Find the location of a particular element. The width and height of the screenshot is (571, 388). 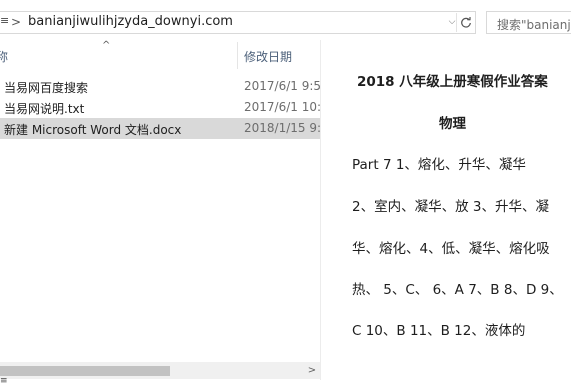

menu-edge-icon: ≡ is located at coordinates (4, 20).